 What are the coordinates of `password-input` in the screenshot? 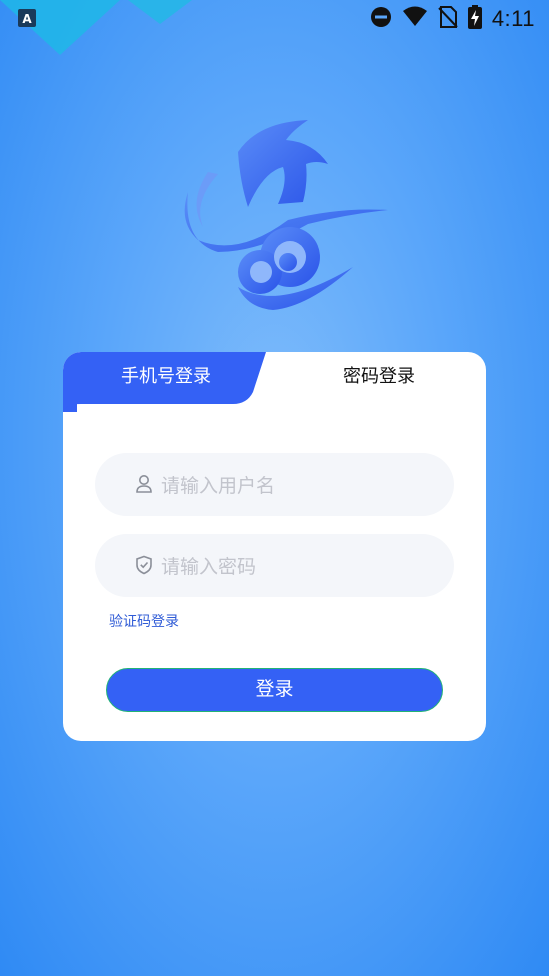 It's located at (301, 566).